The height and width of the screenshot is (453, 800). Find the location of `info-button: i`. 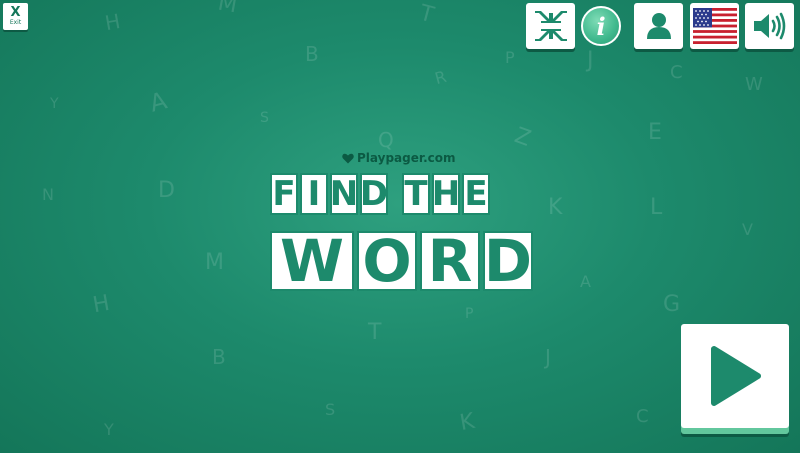

info-button: i is located at coordinates (601, 26).